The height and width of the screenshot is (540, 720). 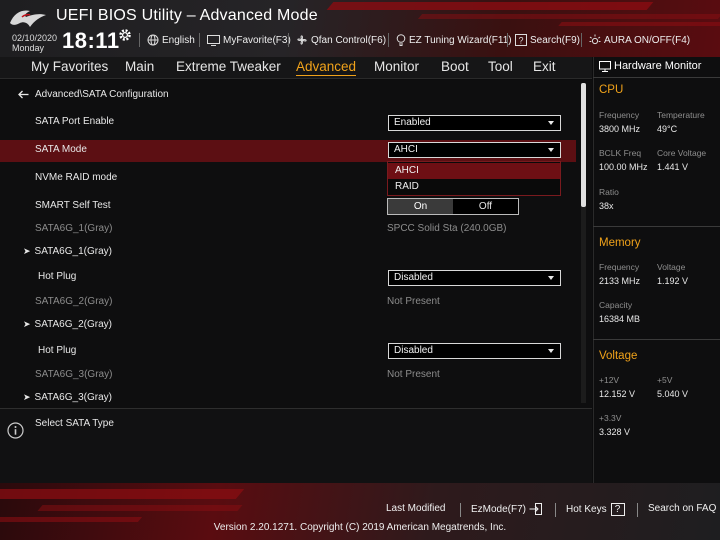 I want to click on tab-boot: Boot, so click(x=455, y=66).